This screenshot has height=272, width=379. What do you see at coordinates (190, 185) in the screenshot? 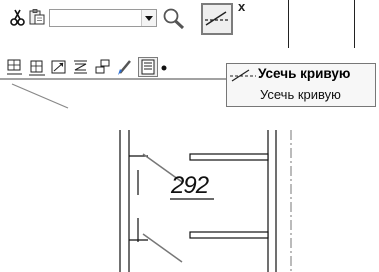
I see `dimension-label: 292` at bounding box center [190, 185].